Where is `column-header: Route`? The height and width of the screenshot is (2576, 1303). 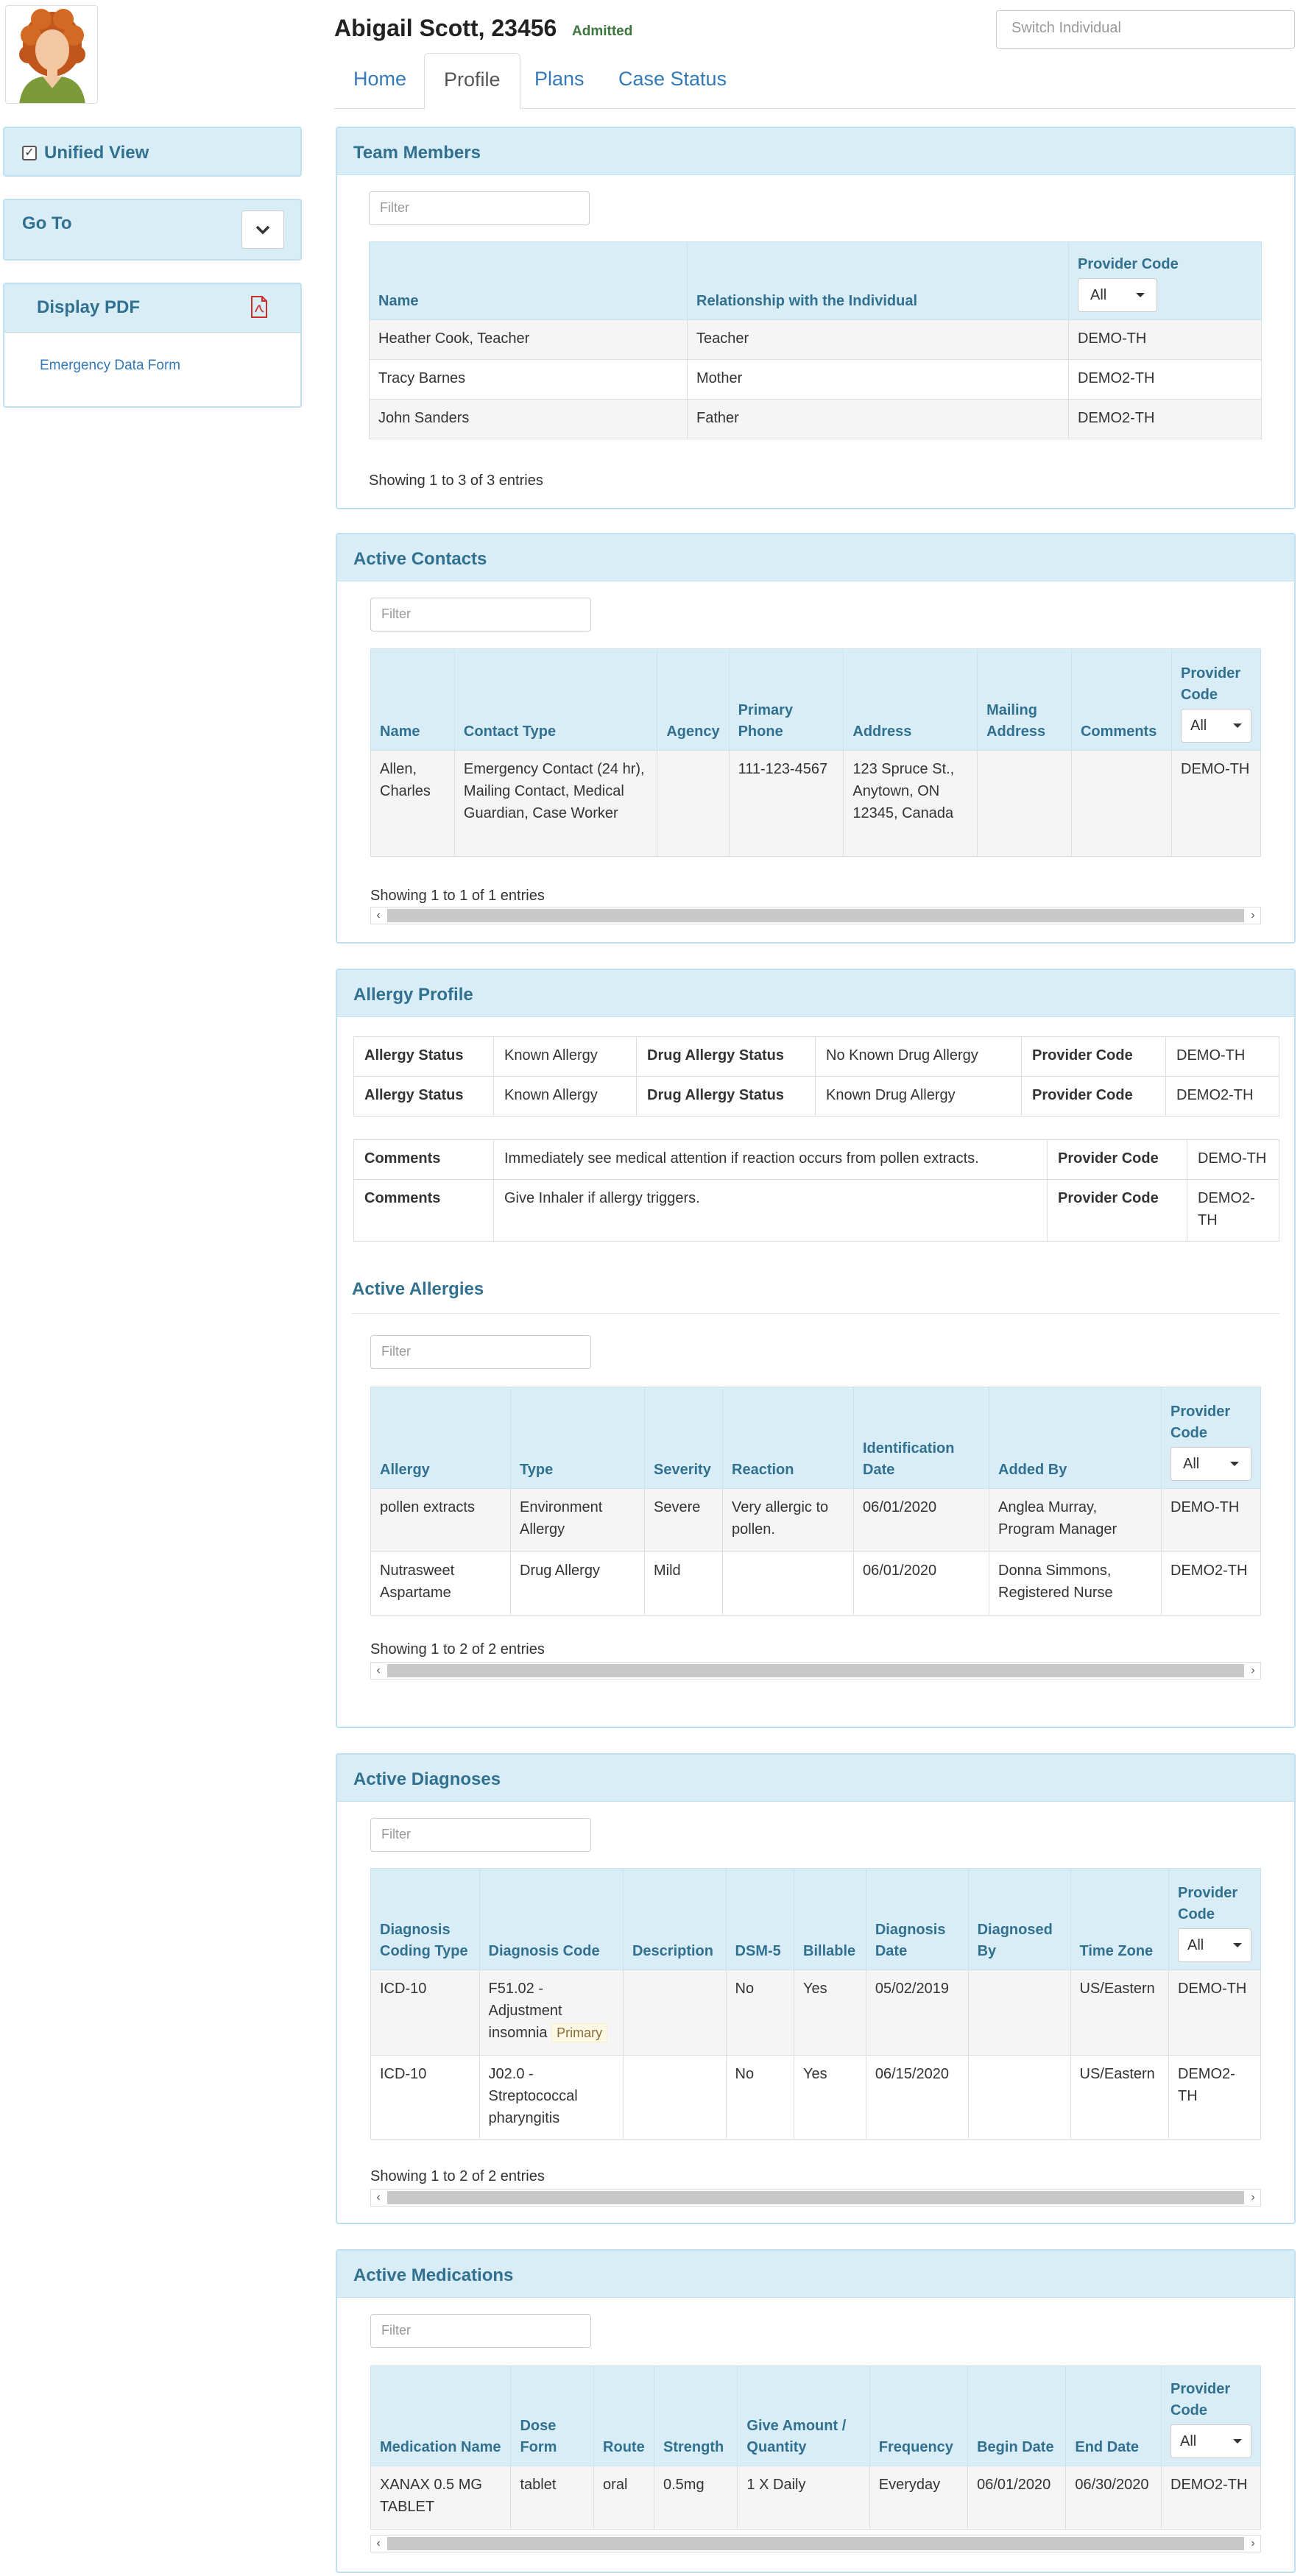 column-header: Route is located at coordinates (623, 2416).